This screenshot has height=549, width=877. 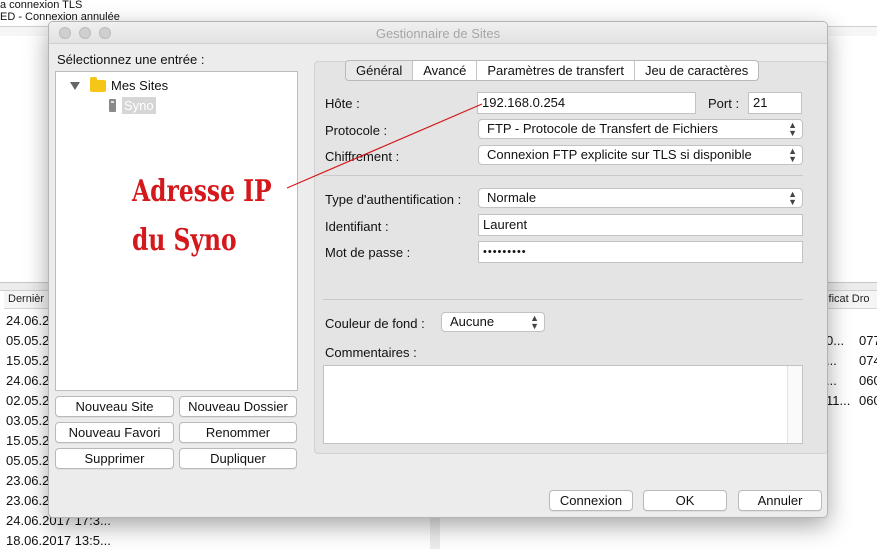 I want to click on annotation-arrow-line, so click(x=384, y=146).